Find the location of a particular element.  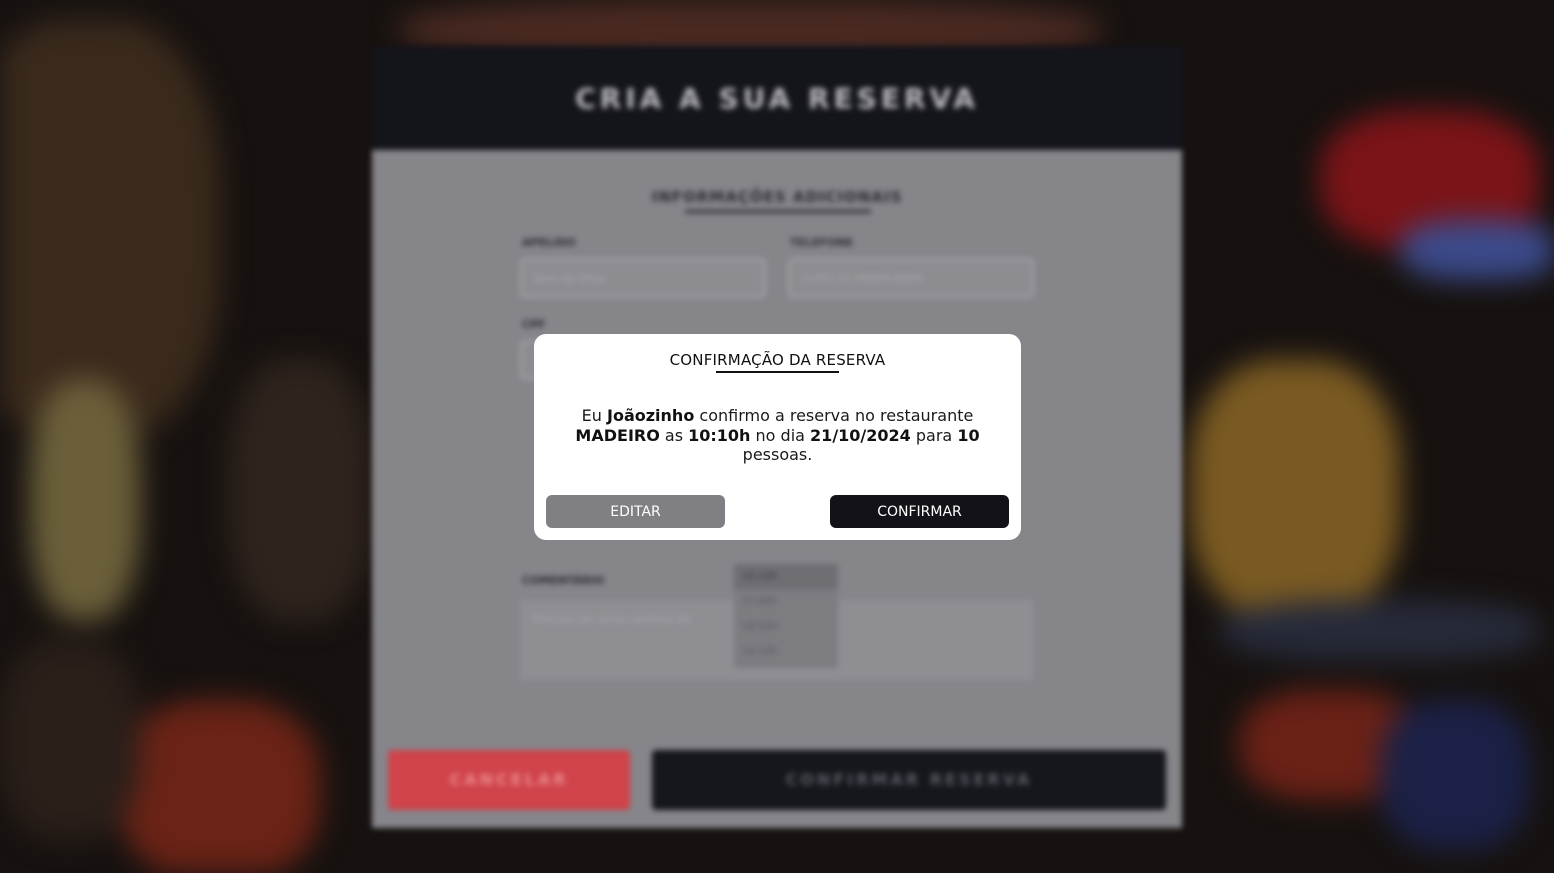

time-option: 18:20h is located at coordinates (786, 626).